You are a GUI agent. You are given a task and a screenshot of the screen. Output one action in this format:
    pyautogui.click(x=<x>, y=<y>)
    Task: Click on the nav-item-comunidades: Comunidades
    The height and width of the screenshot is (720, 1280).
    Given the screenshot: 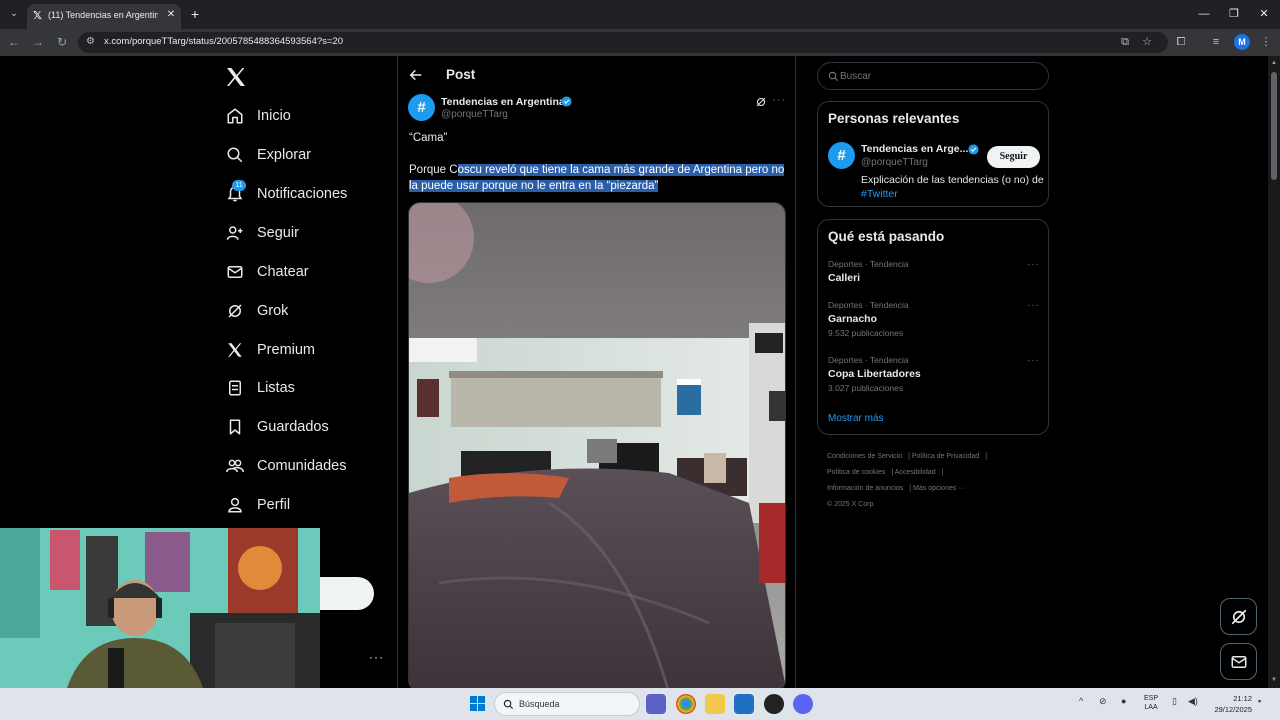 What is the action you would take?
    pyautogui.click(x=286, y=466)
    